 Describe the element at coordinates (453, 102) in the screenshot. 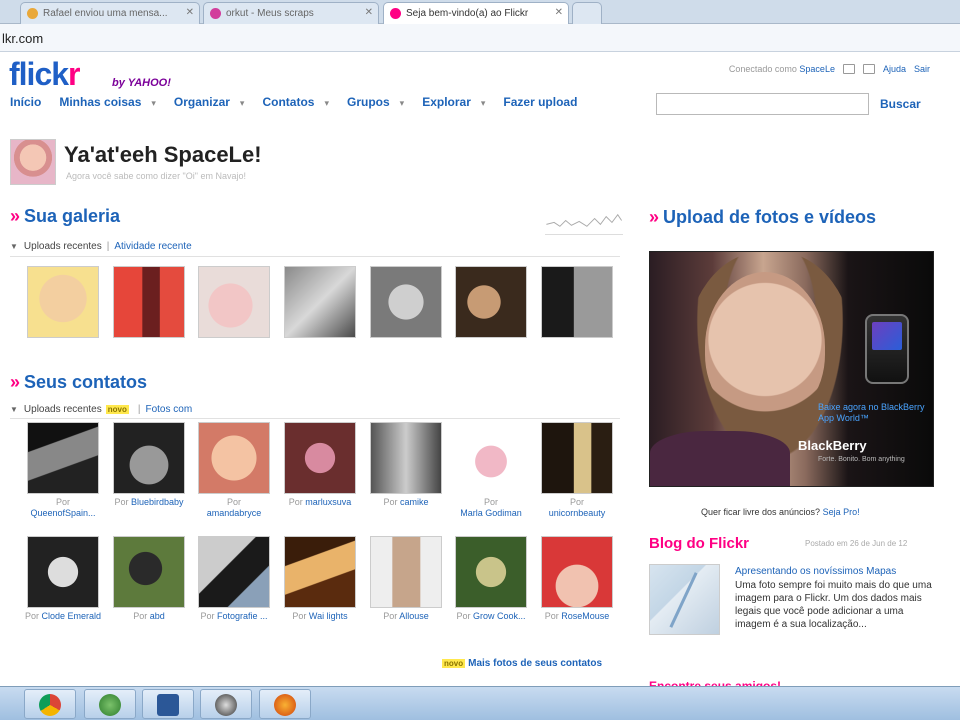

I see `nav-explorar: Explorar ▾` at that location.